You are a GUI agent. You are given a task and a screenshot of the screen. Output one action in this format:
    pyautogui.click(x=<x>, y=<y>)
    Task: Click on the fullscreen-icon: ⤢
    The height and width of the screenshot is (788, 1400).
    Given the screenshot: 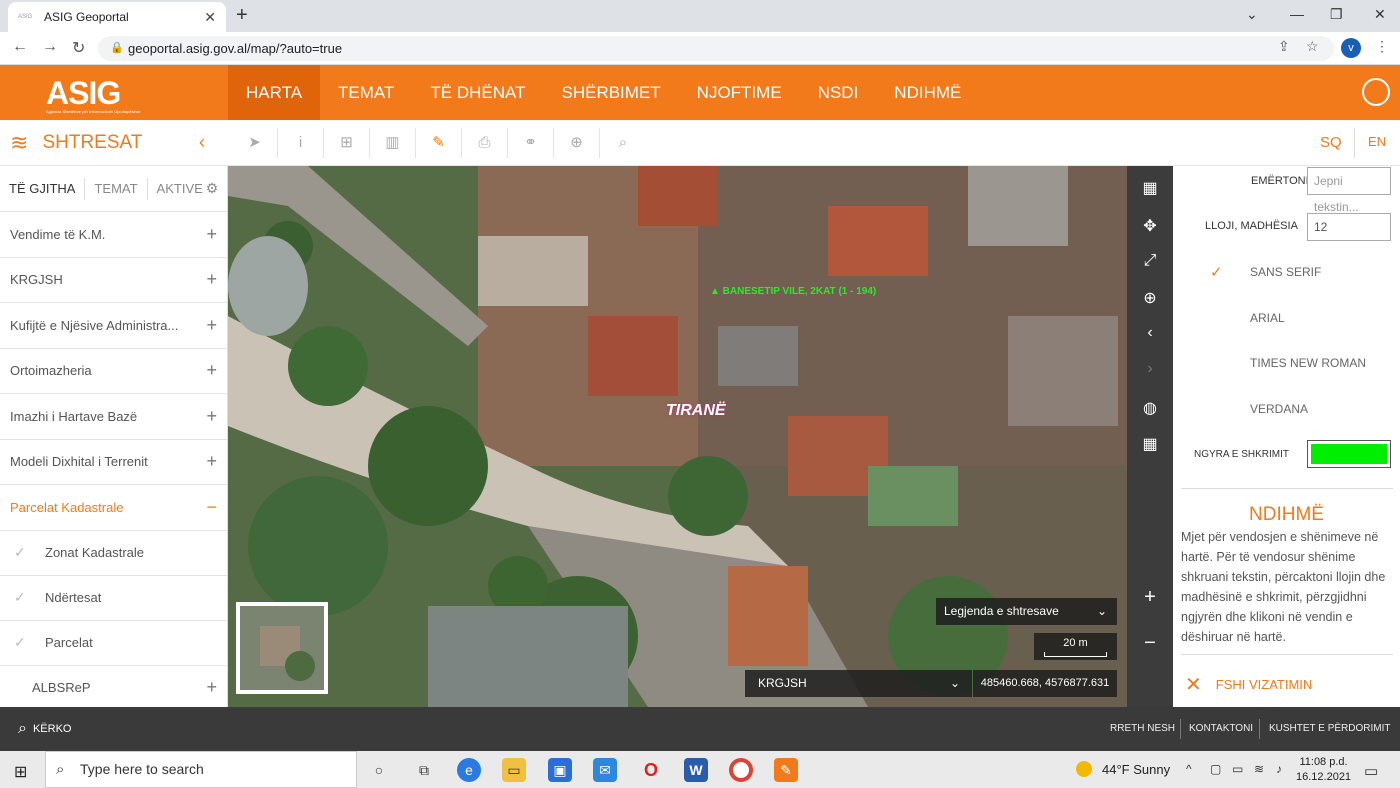 What is the action you would take?
    pyautogui.click(x=1150, y=261)
    